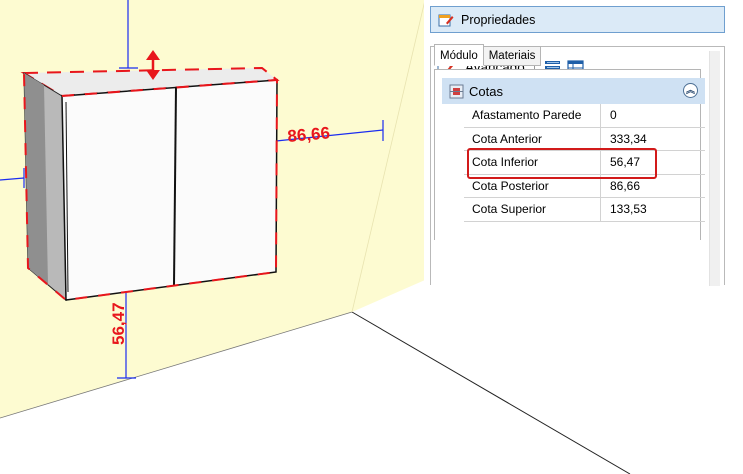 The height and width of the screenshot is (474, 743). What do you see at coordinates (169, 190) in the screenshot?
I see `cabinet-front` at bounding box center [169, 190].